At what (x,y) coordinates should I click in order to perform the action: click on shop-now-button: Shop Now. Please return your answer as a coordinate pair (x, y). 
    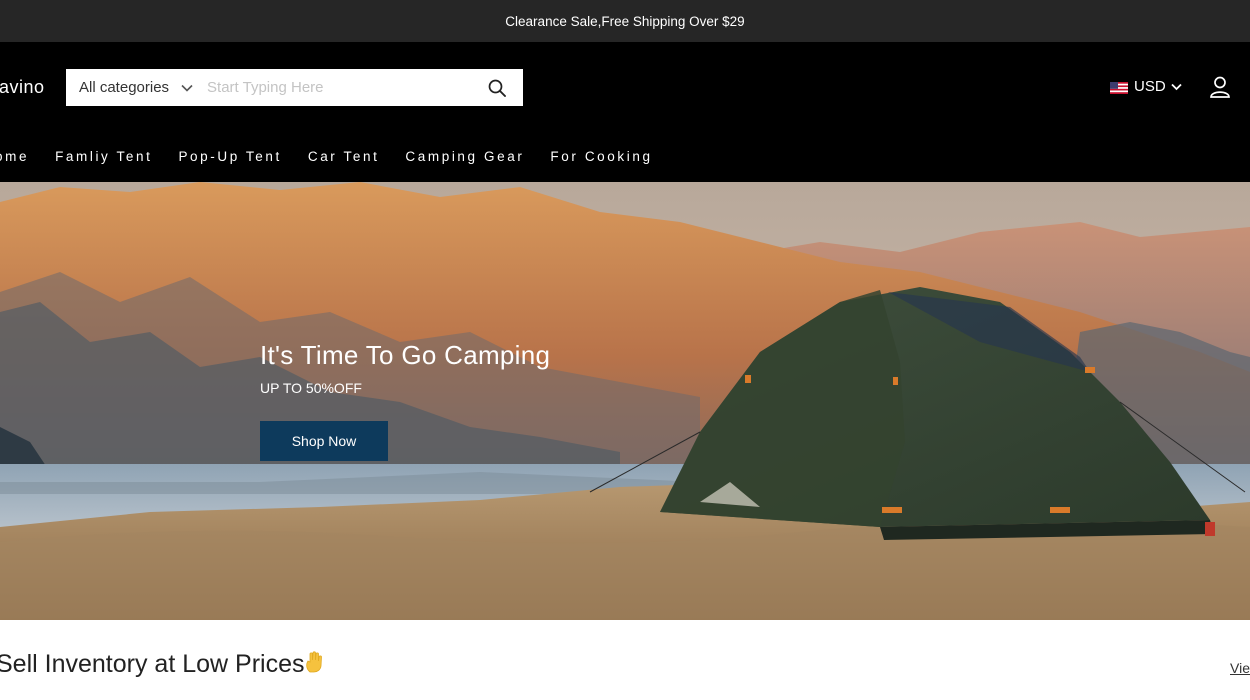
    Looking at the image, I should click on (324, 441).